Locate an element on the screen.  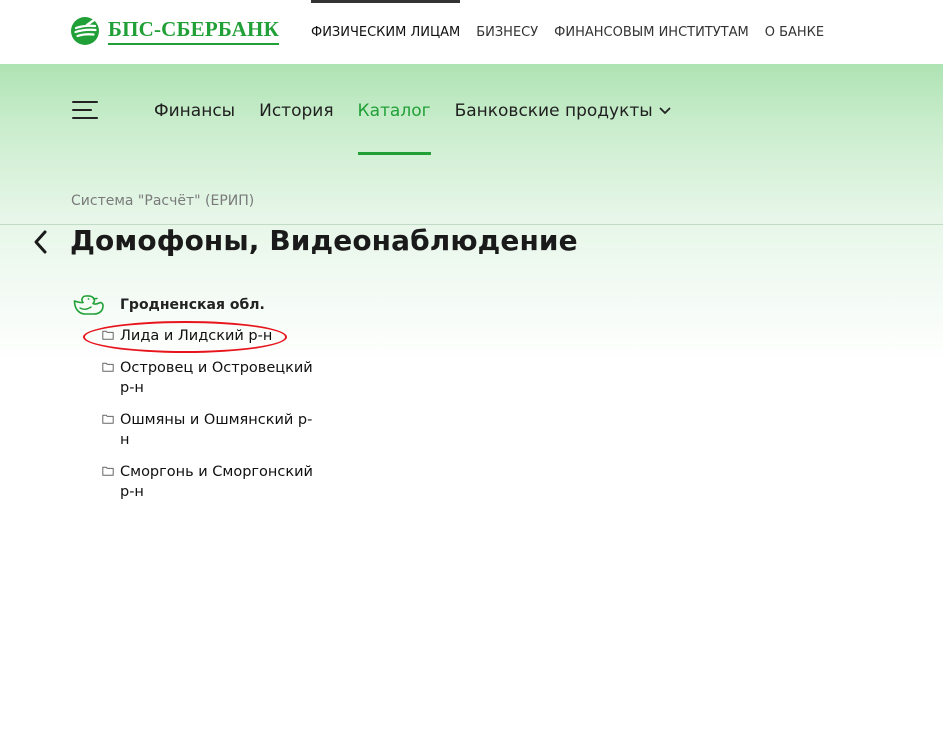
tree-item-smorgon: Сморгонь и Сморгонский р-н is located at coordinates (217, 482).